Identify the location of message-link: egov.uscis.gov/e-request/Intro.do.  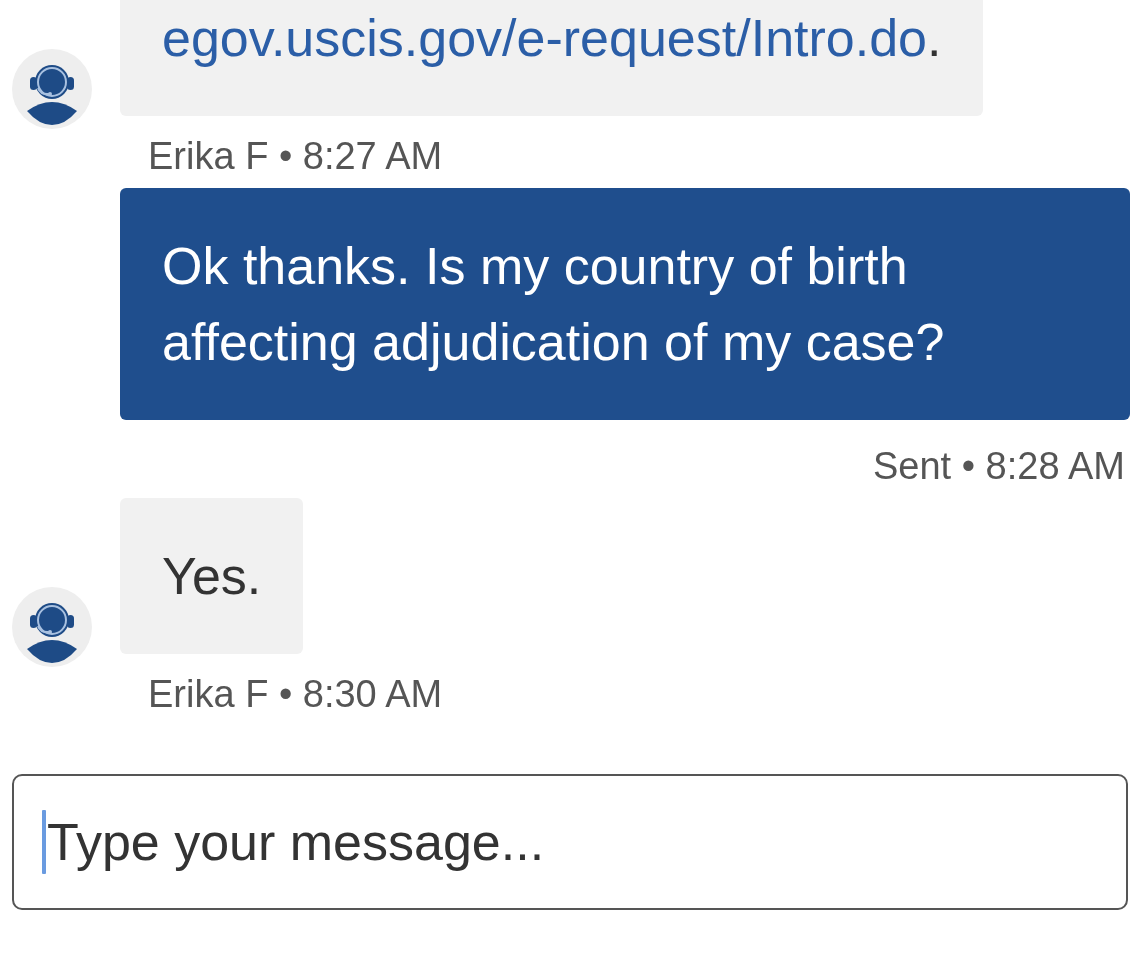
(545, 38).